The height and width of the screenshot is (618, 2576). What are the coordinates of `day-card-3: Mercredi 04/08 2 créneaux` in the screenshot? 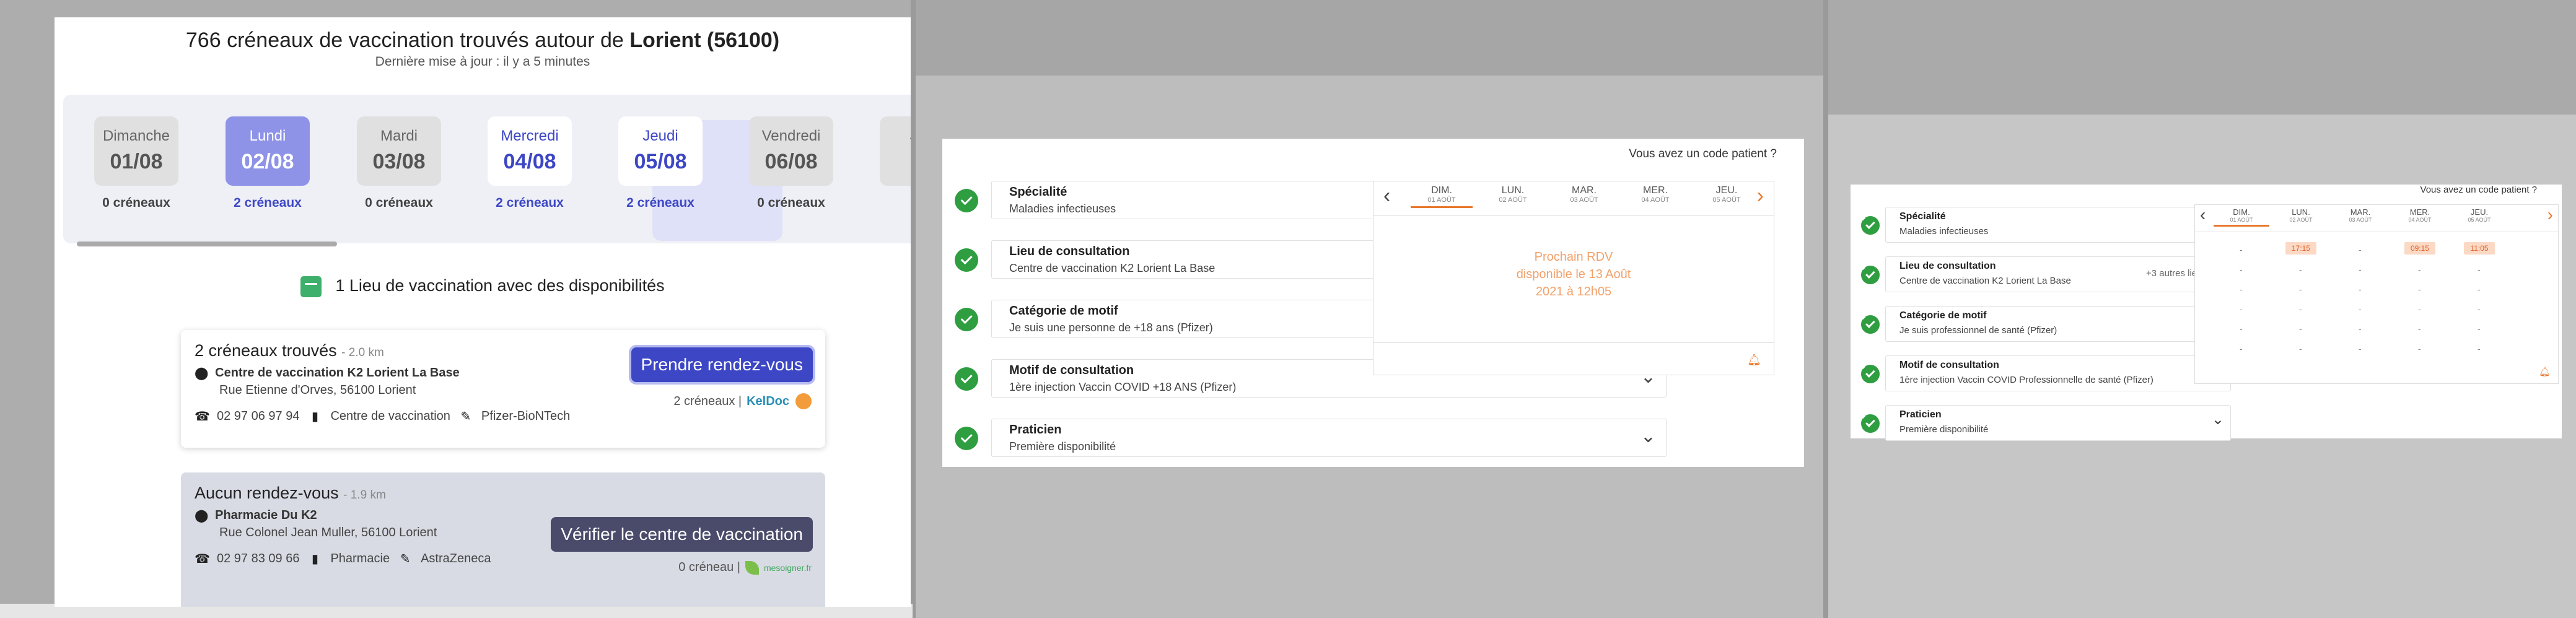 It's located at (530, 163).